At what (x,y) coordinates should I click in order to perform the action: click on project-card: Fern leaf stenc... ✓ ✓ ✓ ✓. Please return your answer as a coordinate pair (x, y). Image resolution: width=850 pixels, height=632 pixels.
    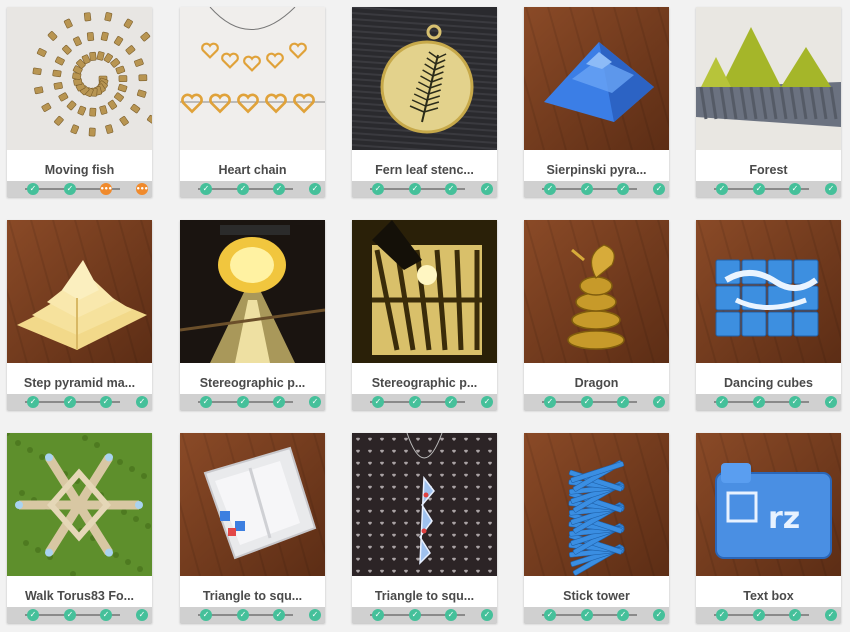
    Looking at the image, I should click on (424, 102).